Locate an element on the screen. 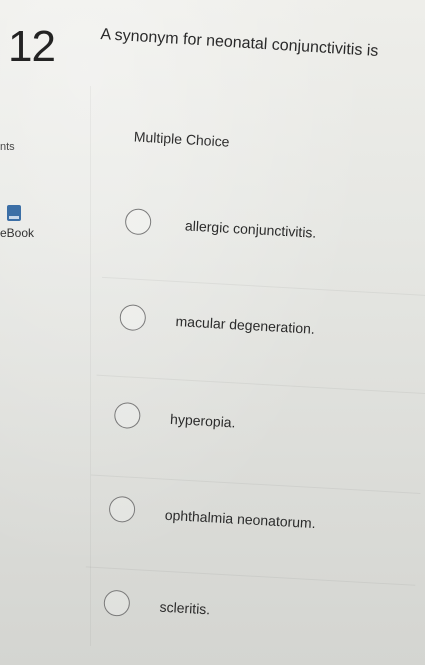 This screenshot has height=665, width=425. answer-option: hyperopia. is located at coordinates (238, 439).